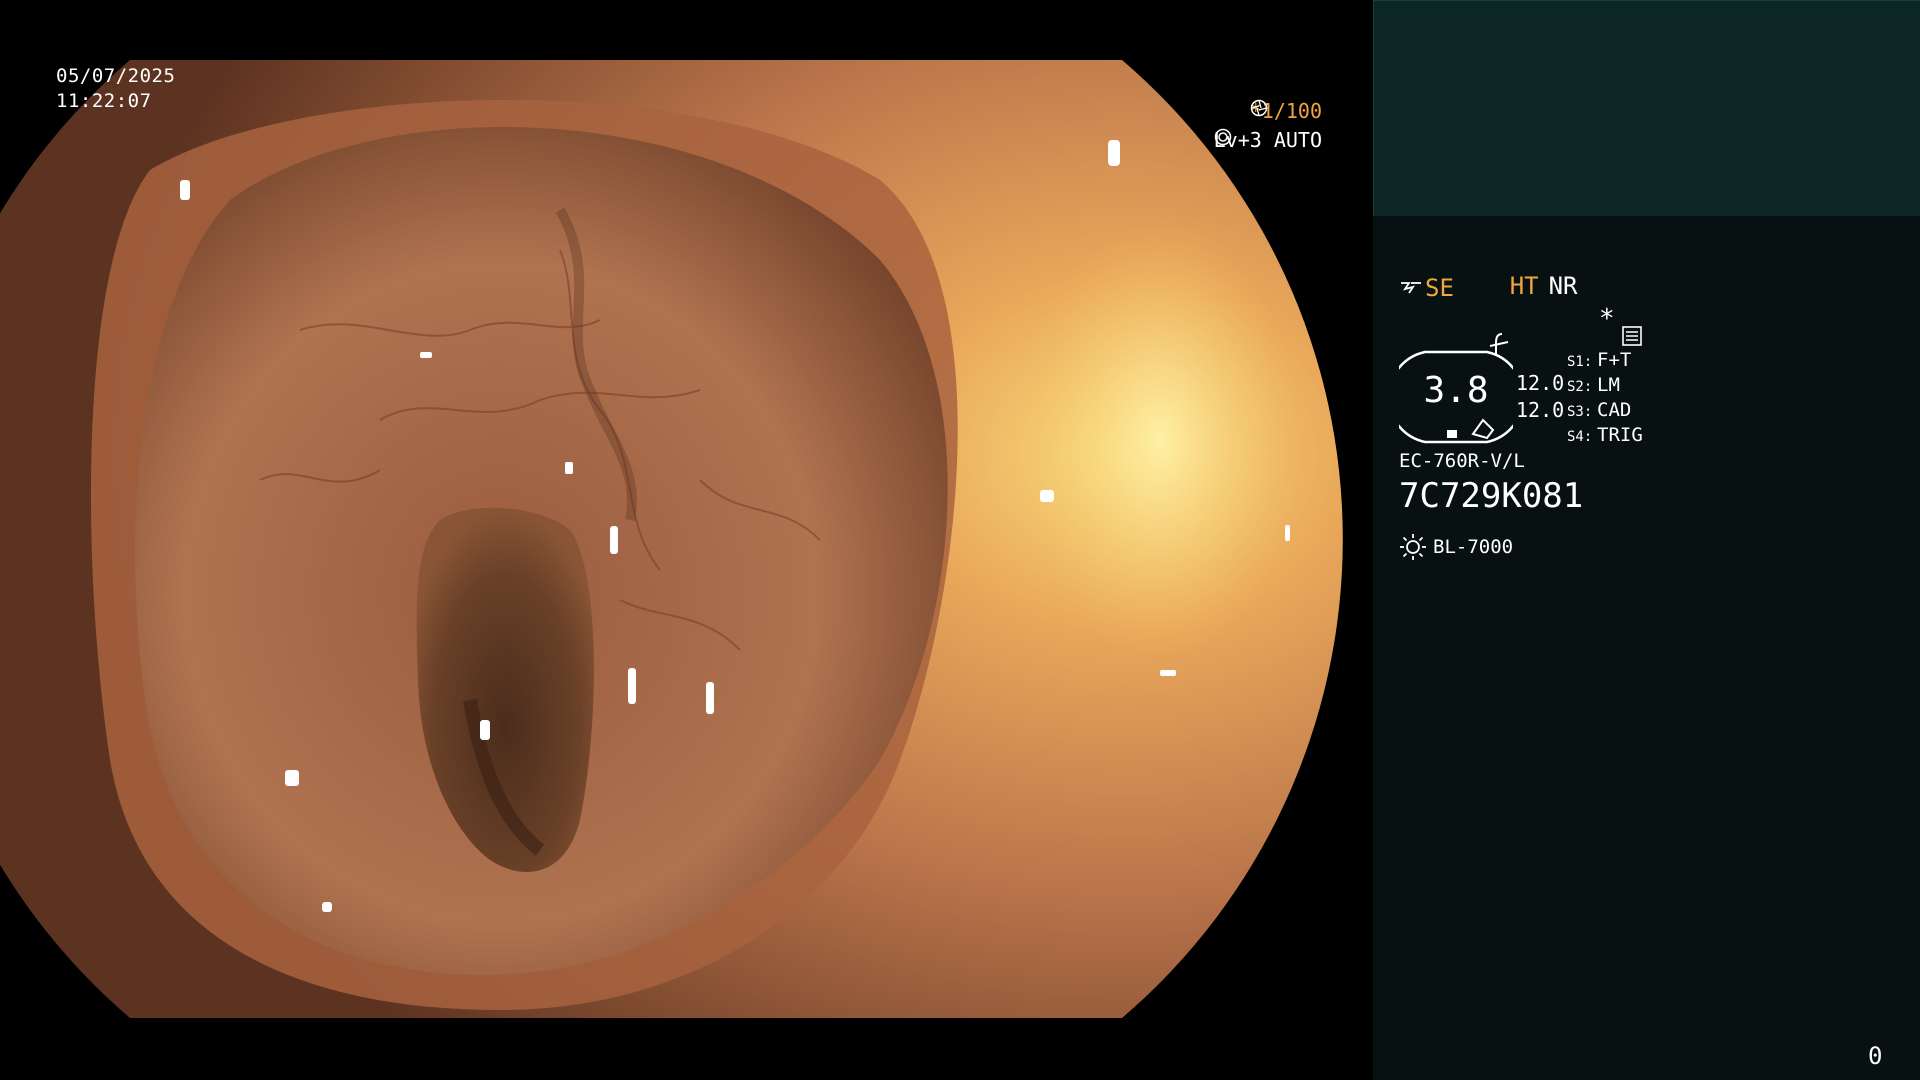  What do you see at coordinates (1258, 108) in the screenshot?
I see `aperture-icon` at bounding box center [1258, 108].